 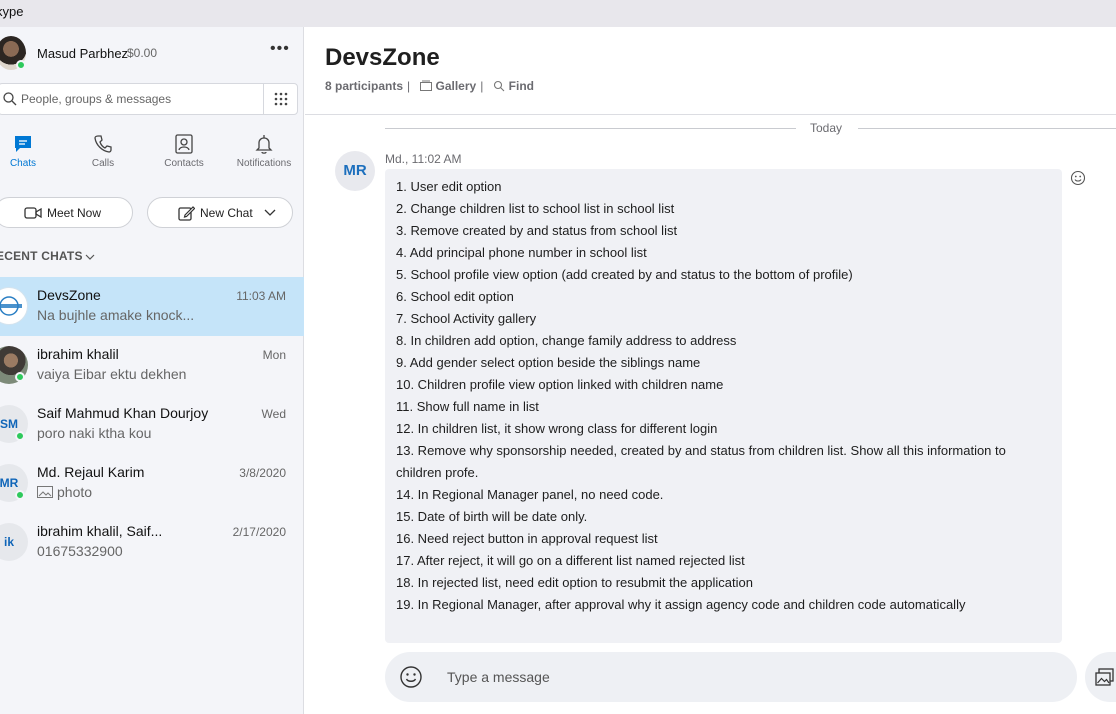 What do you see at coordinates (226, 213) in the screenshot?
I see `new-chat-label: New Chat` at bounding box center [226, 213].